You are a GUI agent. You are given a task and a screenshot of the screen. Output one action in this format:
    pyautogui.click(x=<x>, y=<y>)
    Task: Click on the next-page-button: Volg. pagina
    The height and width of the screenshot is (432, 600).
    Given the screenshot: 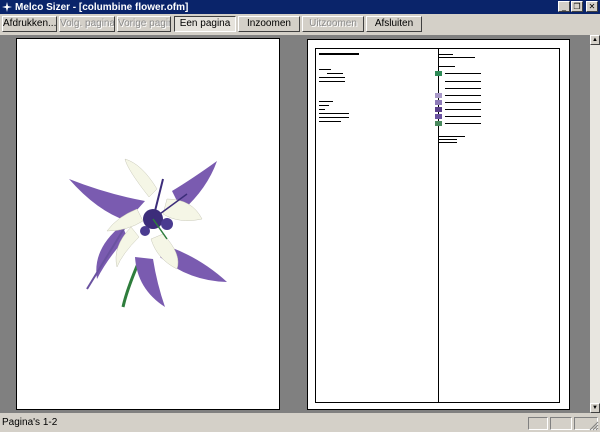 What is the action you would take?
    pyautogui.click(x=87, y=24)
    